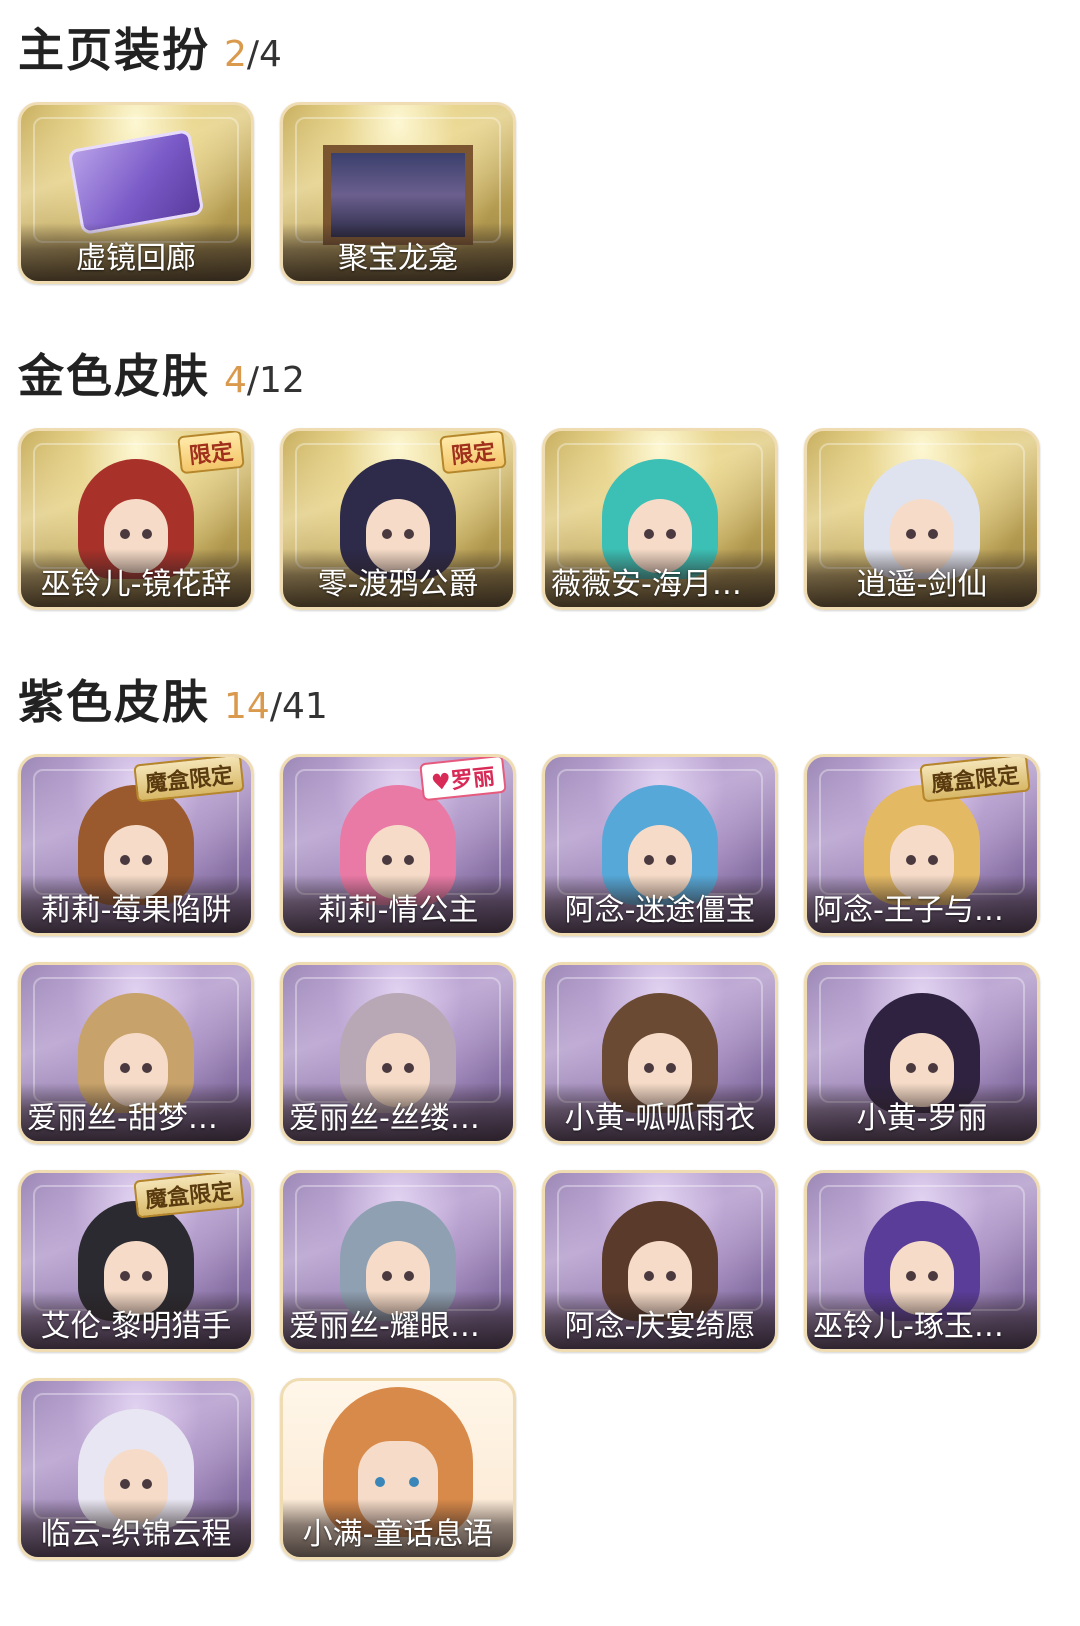 This screenshot has height=1626, width=1080. What do you see at coordinates (660, 1112) in the screenshot?
I see `skin-name: 小黄-呱呱雨衣` at bounding box center [660, 1112].